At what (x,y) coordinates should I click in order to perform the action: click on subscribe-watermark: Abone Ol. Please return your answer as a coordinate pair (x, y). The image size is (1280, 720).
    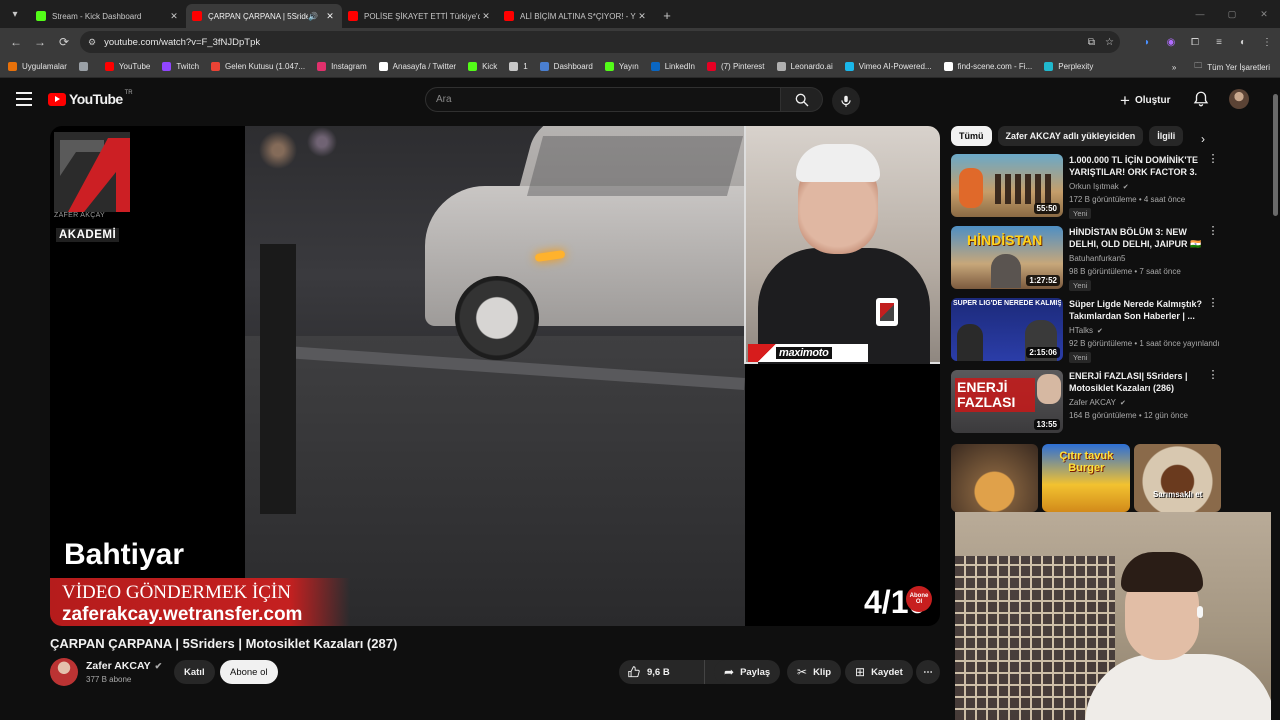
    Looking at the image, I should click on (919, 599).